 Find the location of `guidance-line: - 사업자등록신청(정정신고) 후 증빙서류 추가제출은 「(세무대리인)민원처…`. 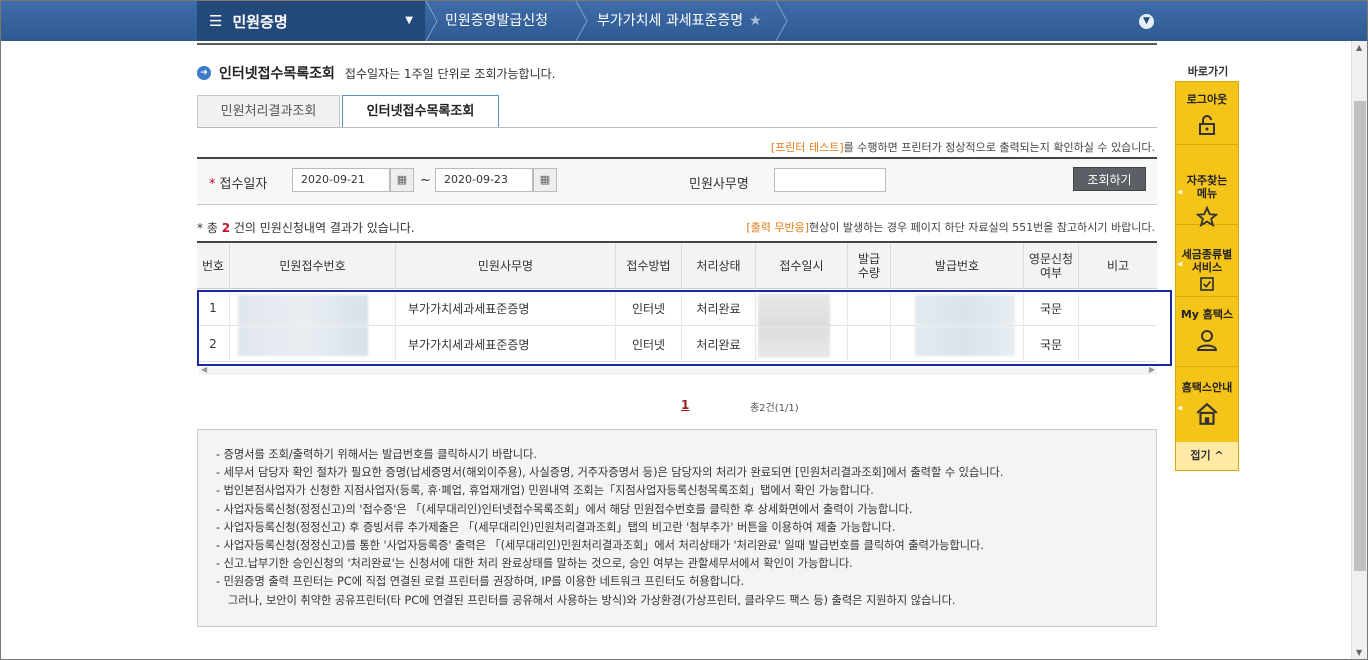

guidance-line: - 사업자등록신청(정정신고) 후 증빙서류 추가제출은 「(세무대리인)민원처… is located at coordinates (556, 527).